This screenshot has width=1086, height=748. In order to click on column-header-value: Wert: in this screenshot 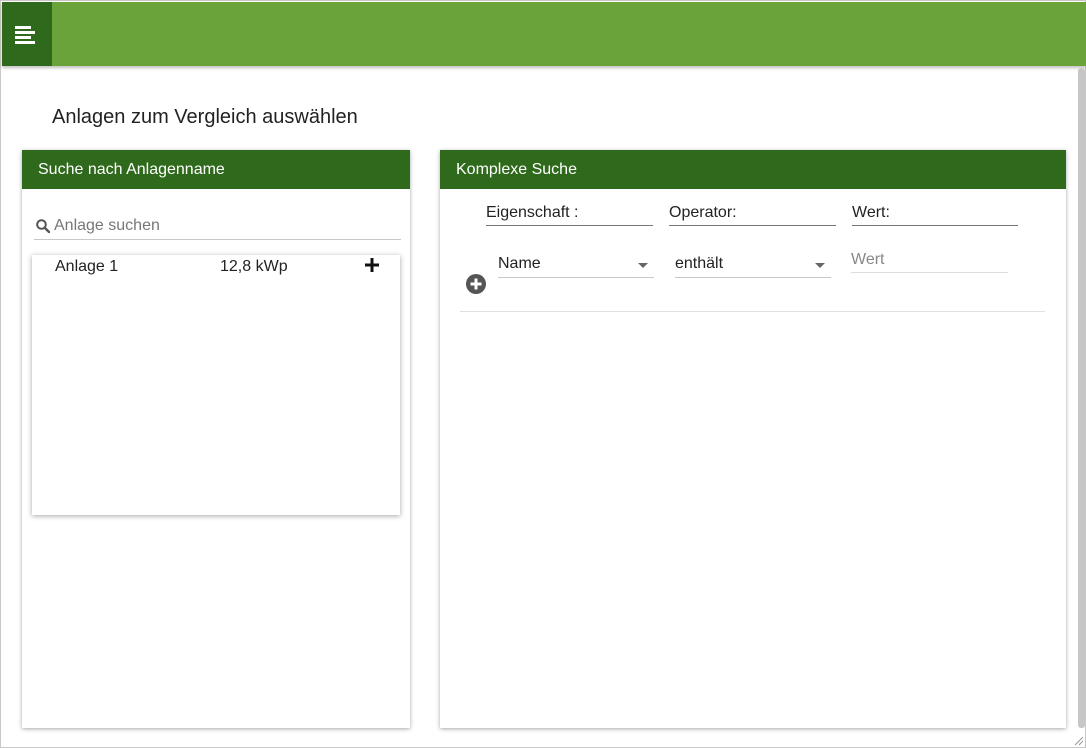, I will do `click(935, 215)`.